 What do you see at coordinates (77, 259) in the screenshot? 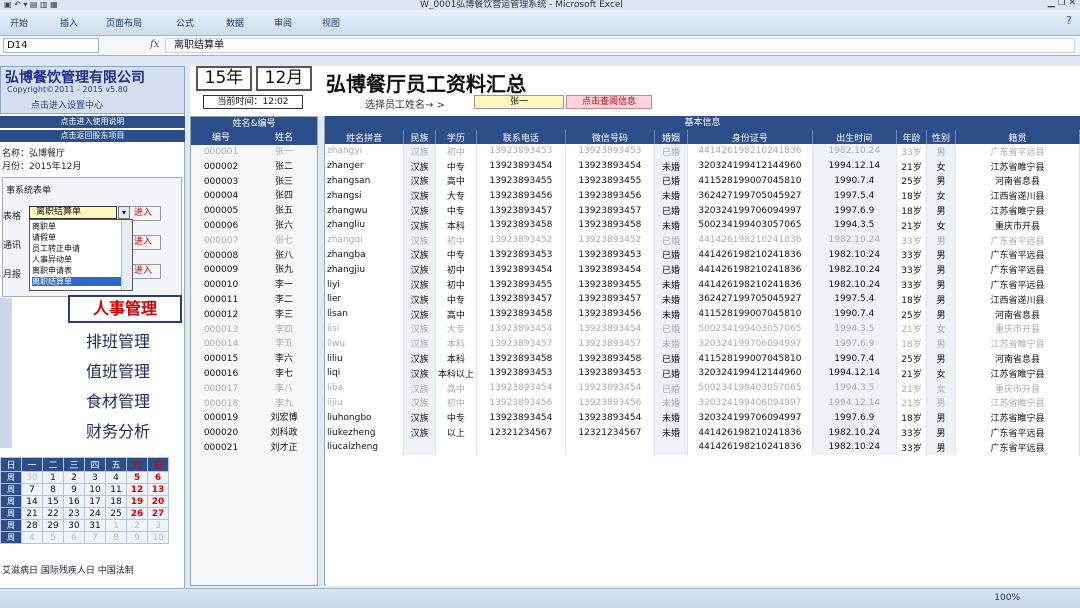
I see `dropdown-option: 人事异动单` at bounding box center [77, 259].